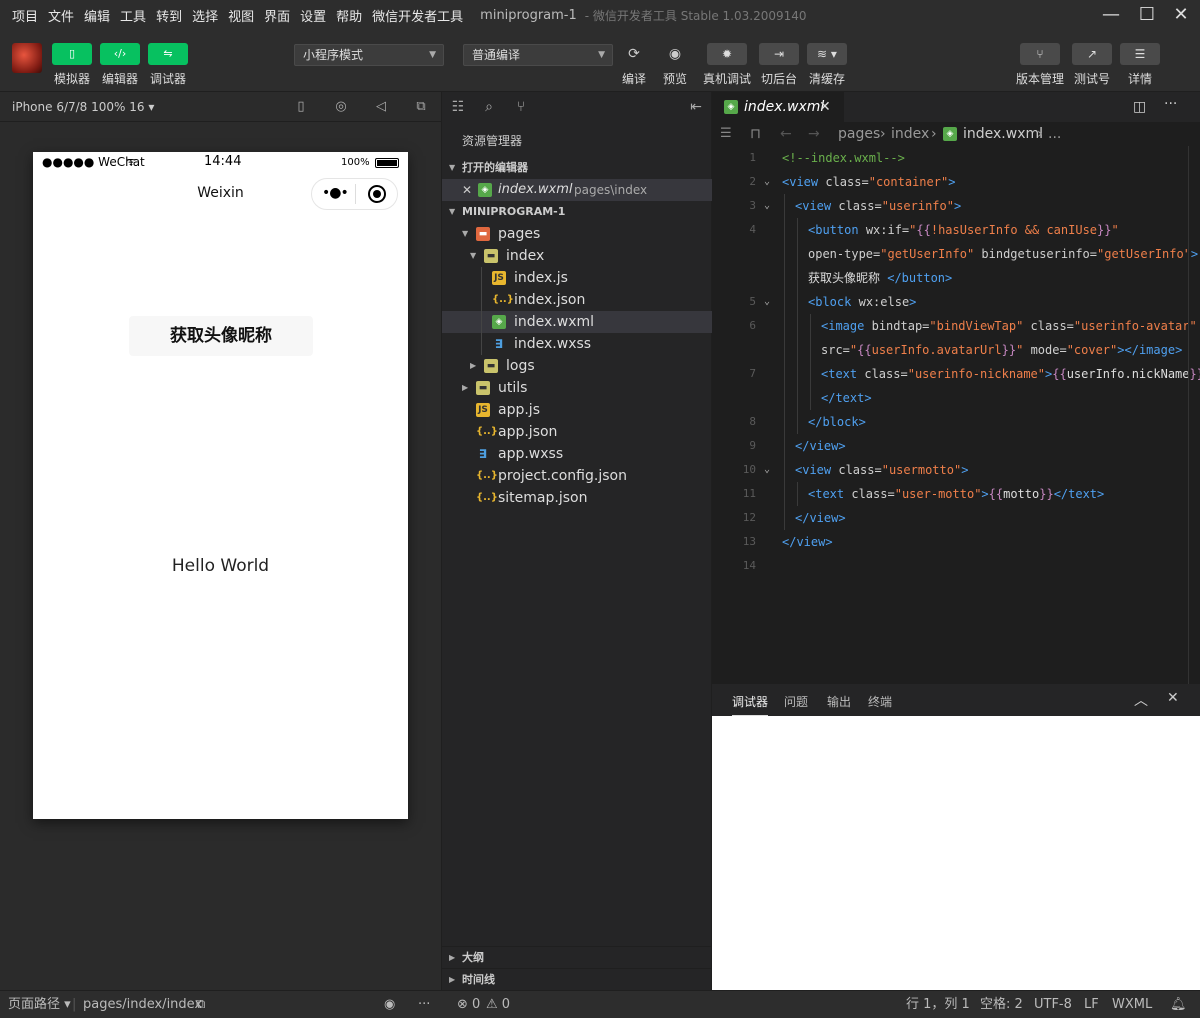  I want to click on menu-edit: 编辑, so click(97, 15).